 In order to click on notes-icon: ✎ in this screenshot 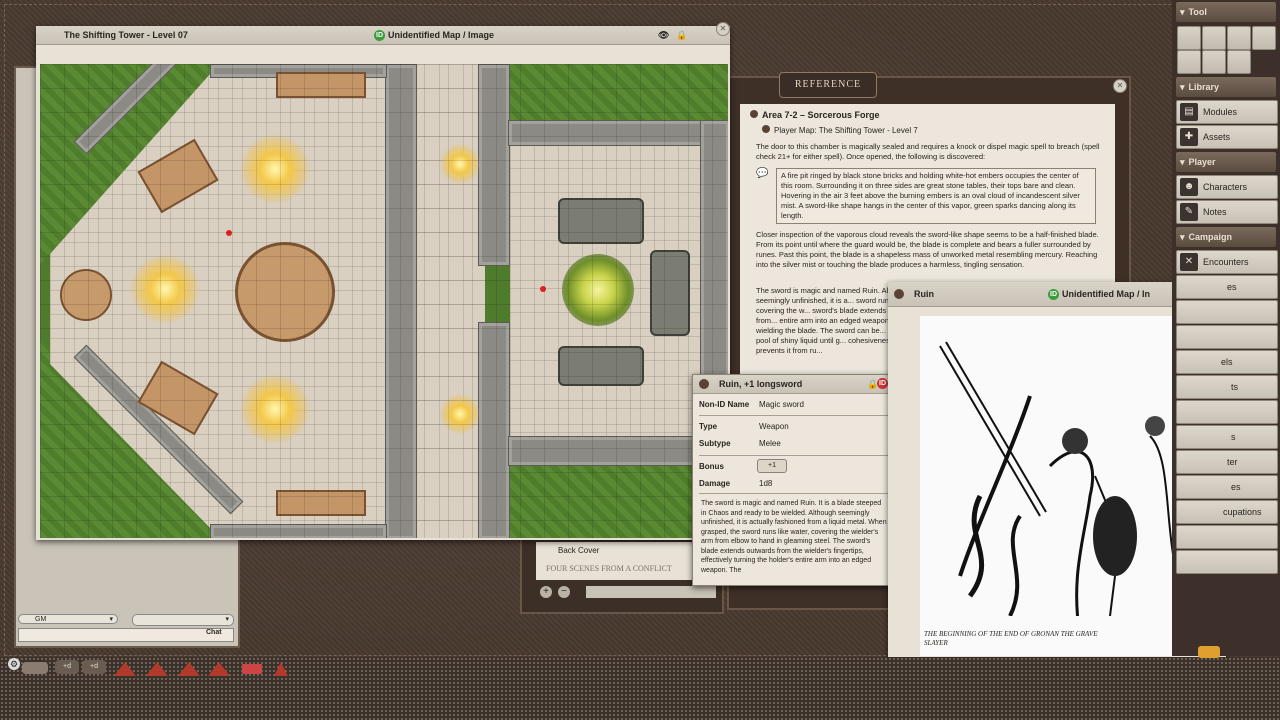, I will do `click(1189, 212)`.